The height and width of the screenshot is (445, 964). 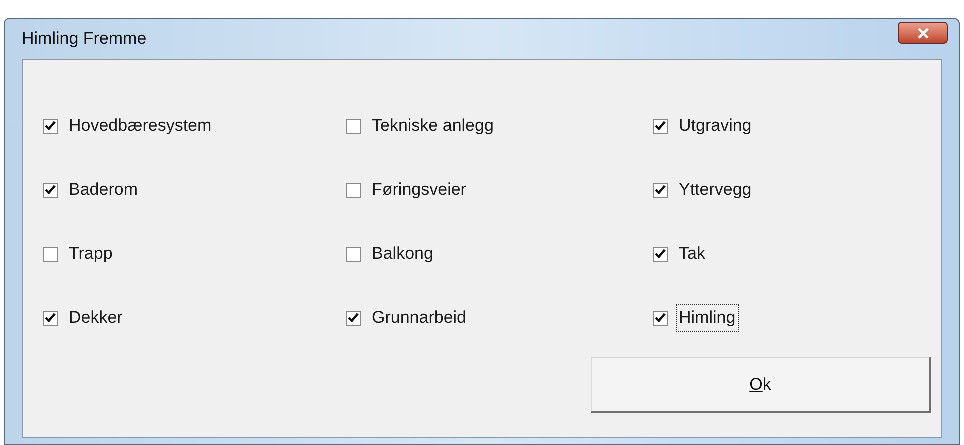 I want to click on checkbox-label: Himling, so click(x=707, y=318).